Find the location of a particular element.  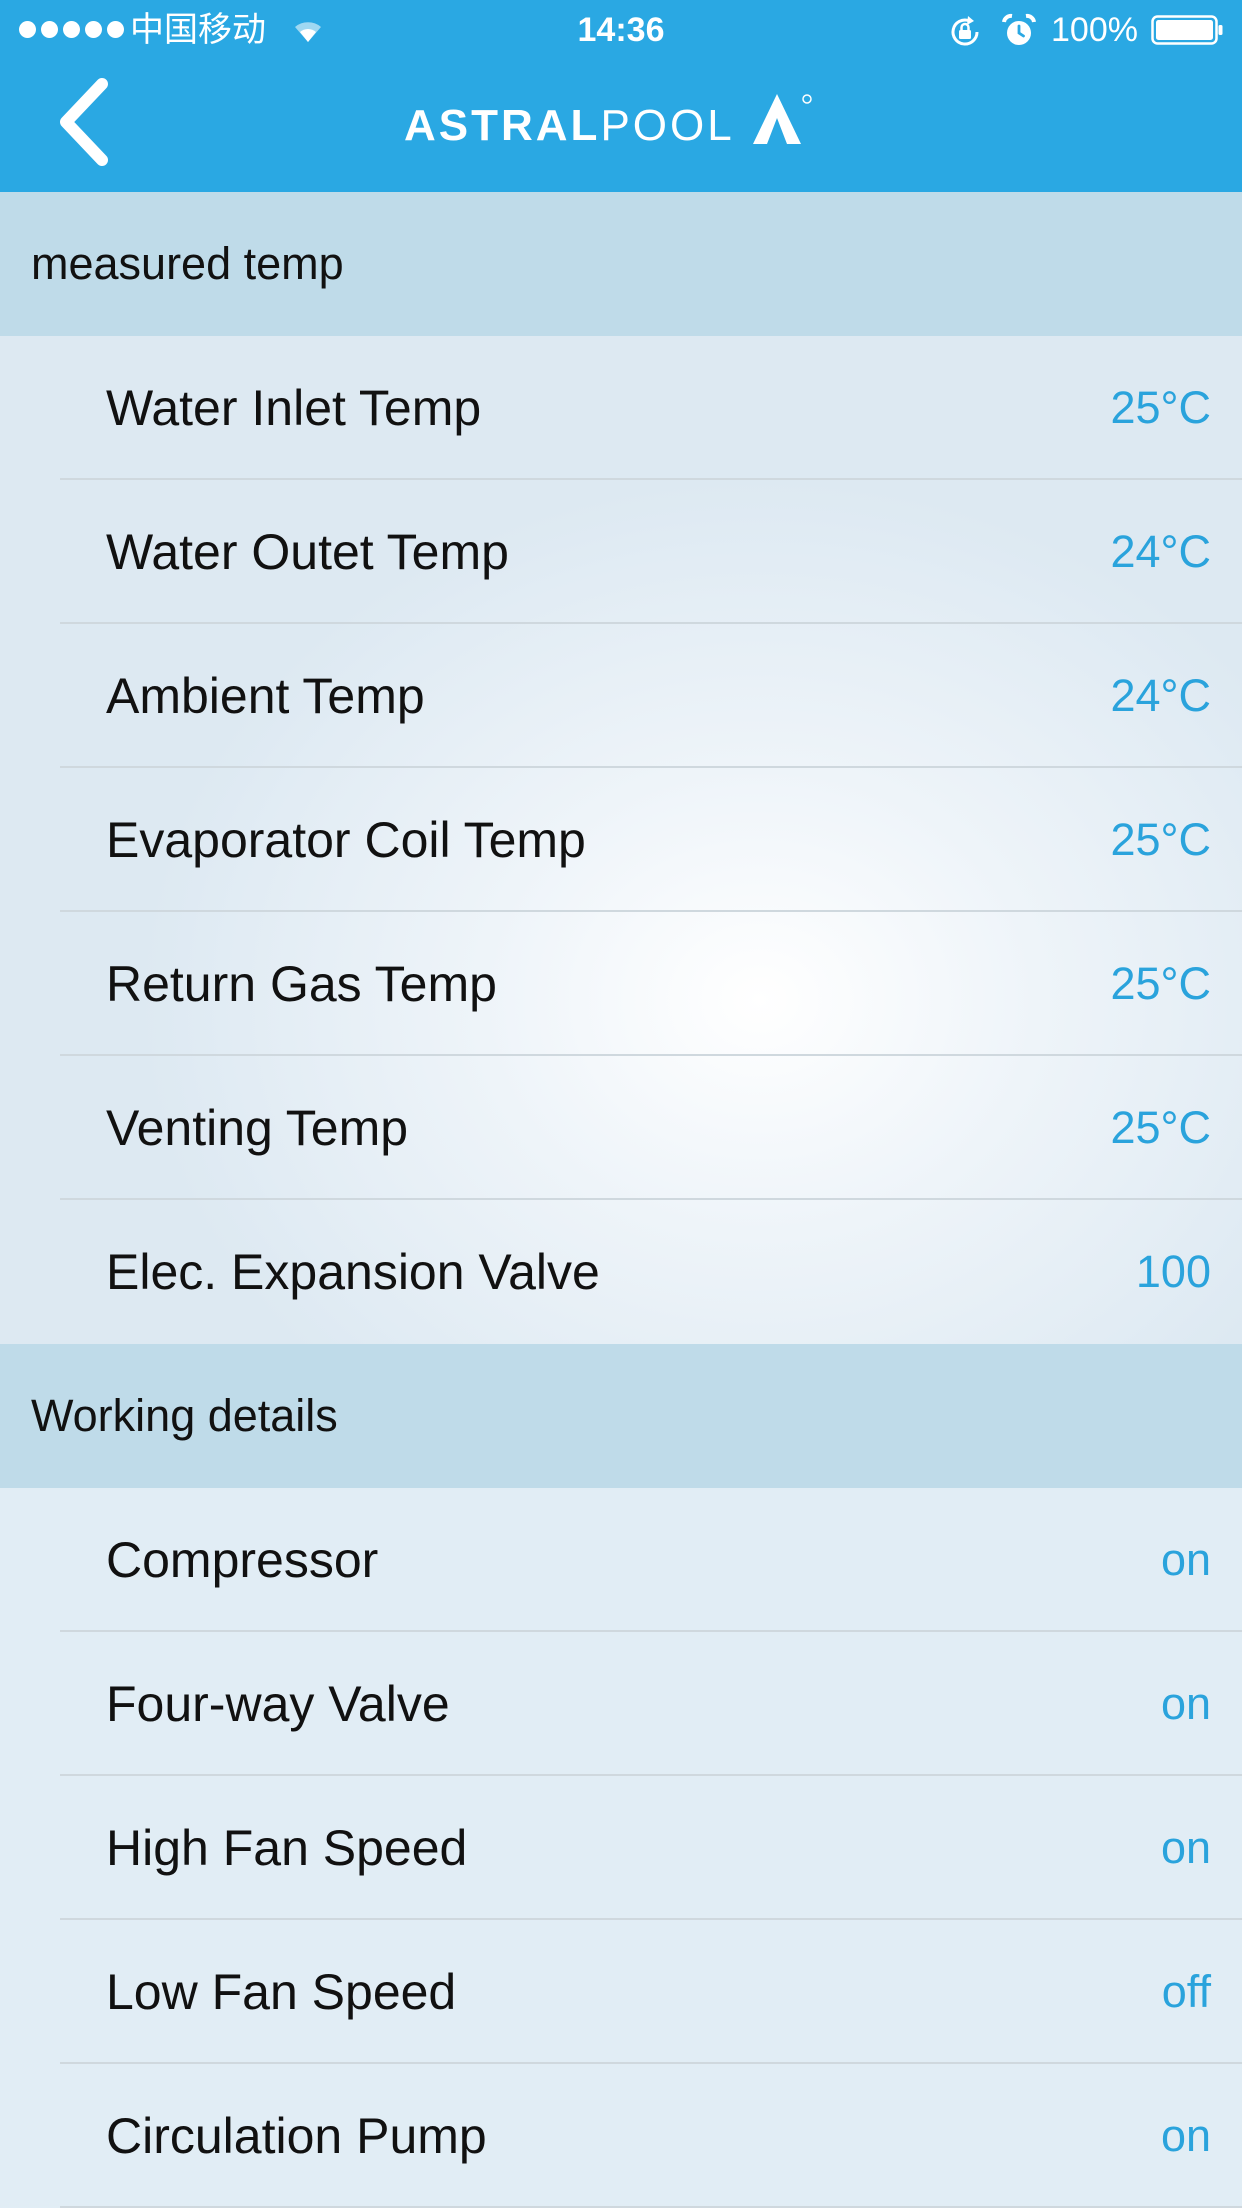

row-label: High Fan Speed is located at coordinates (287, 1848).